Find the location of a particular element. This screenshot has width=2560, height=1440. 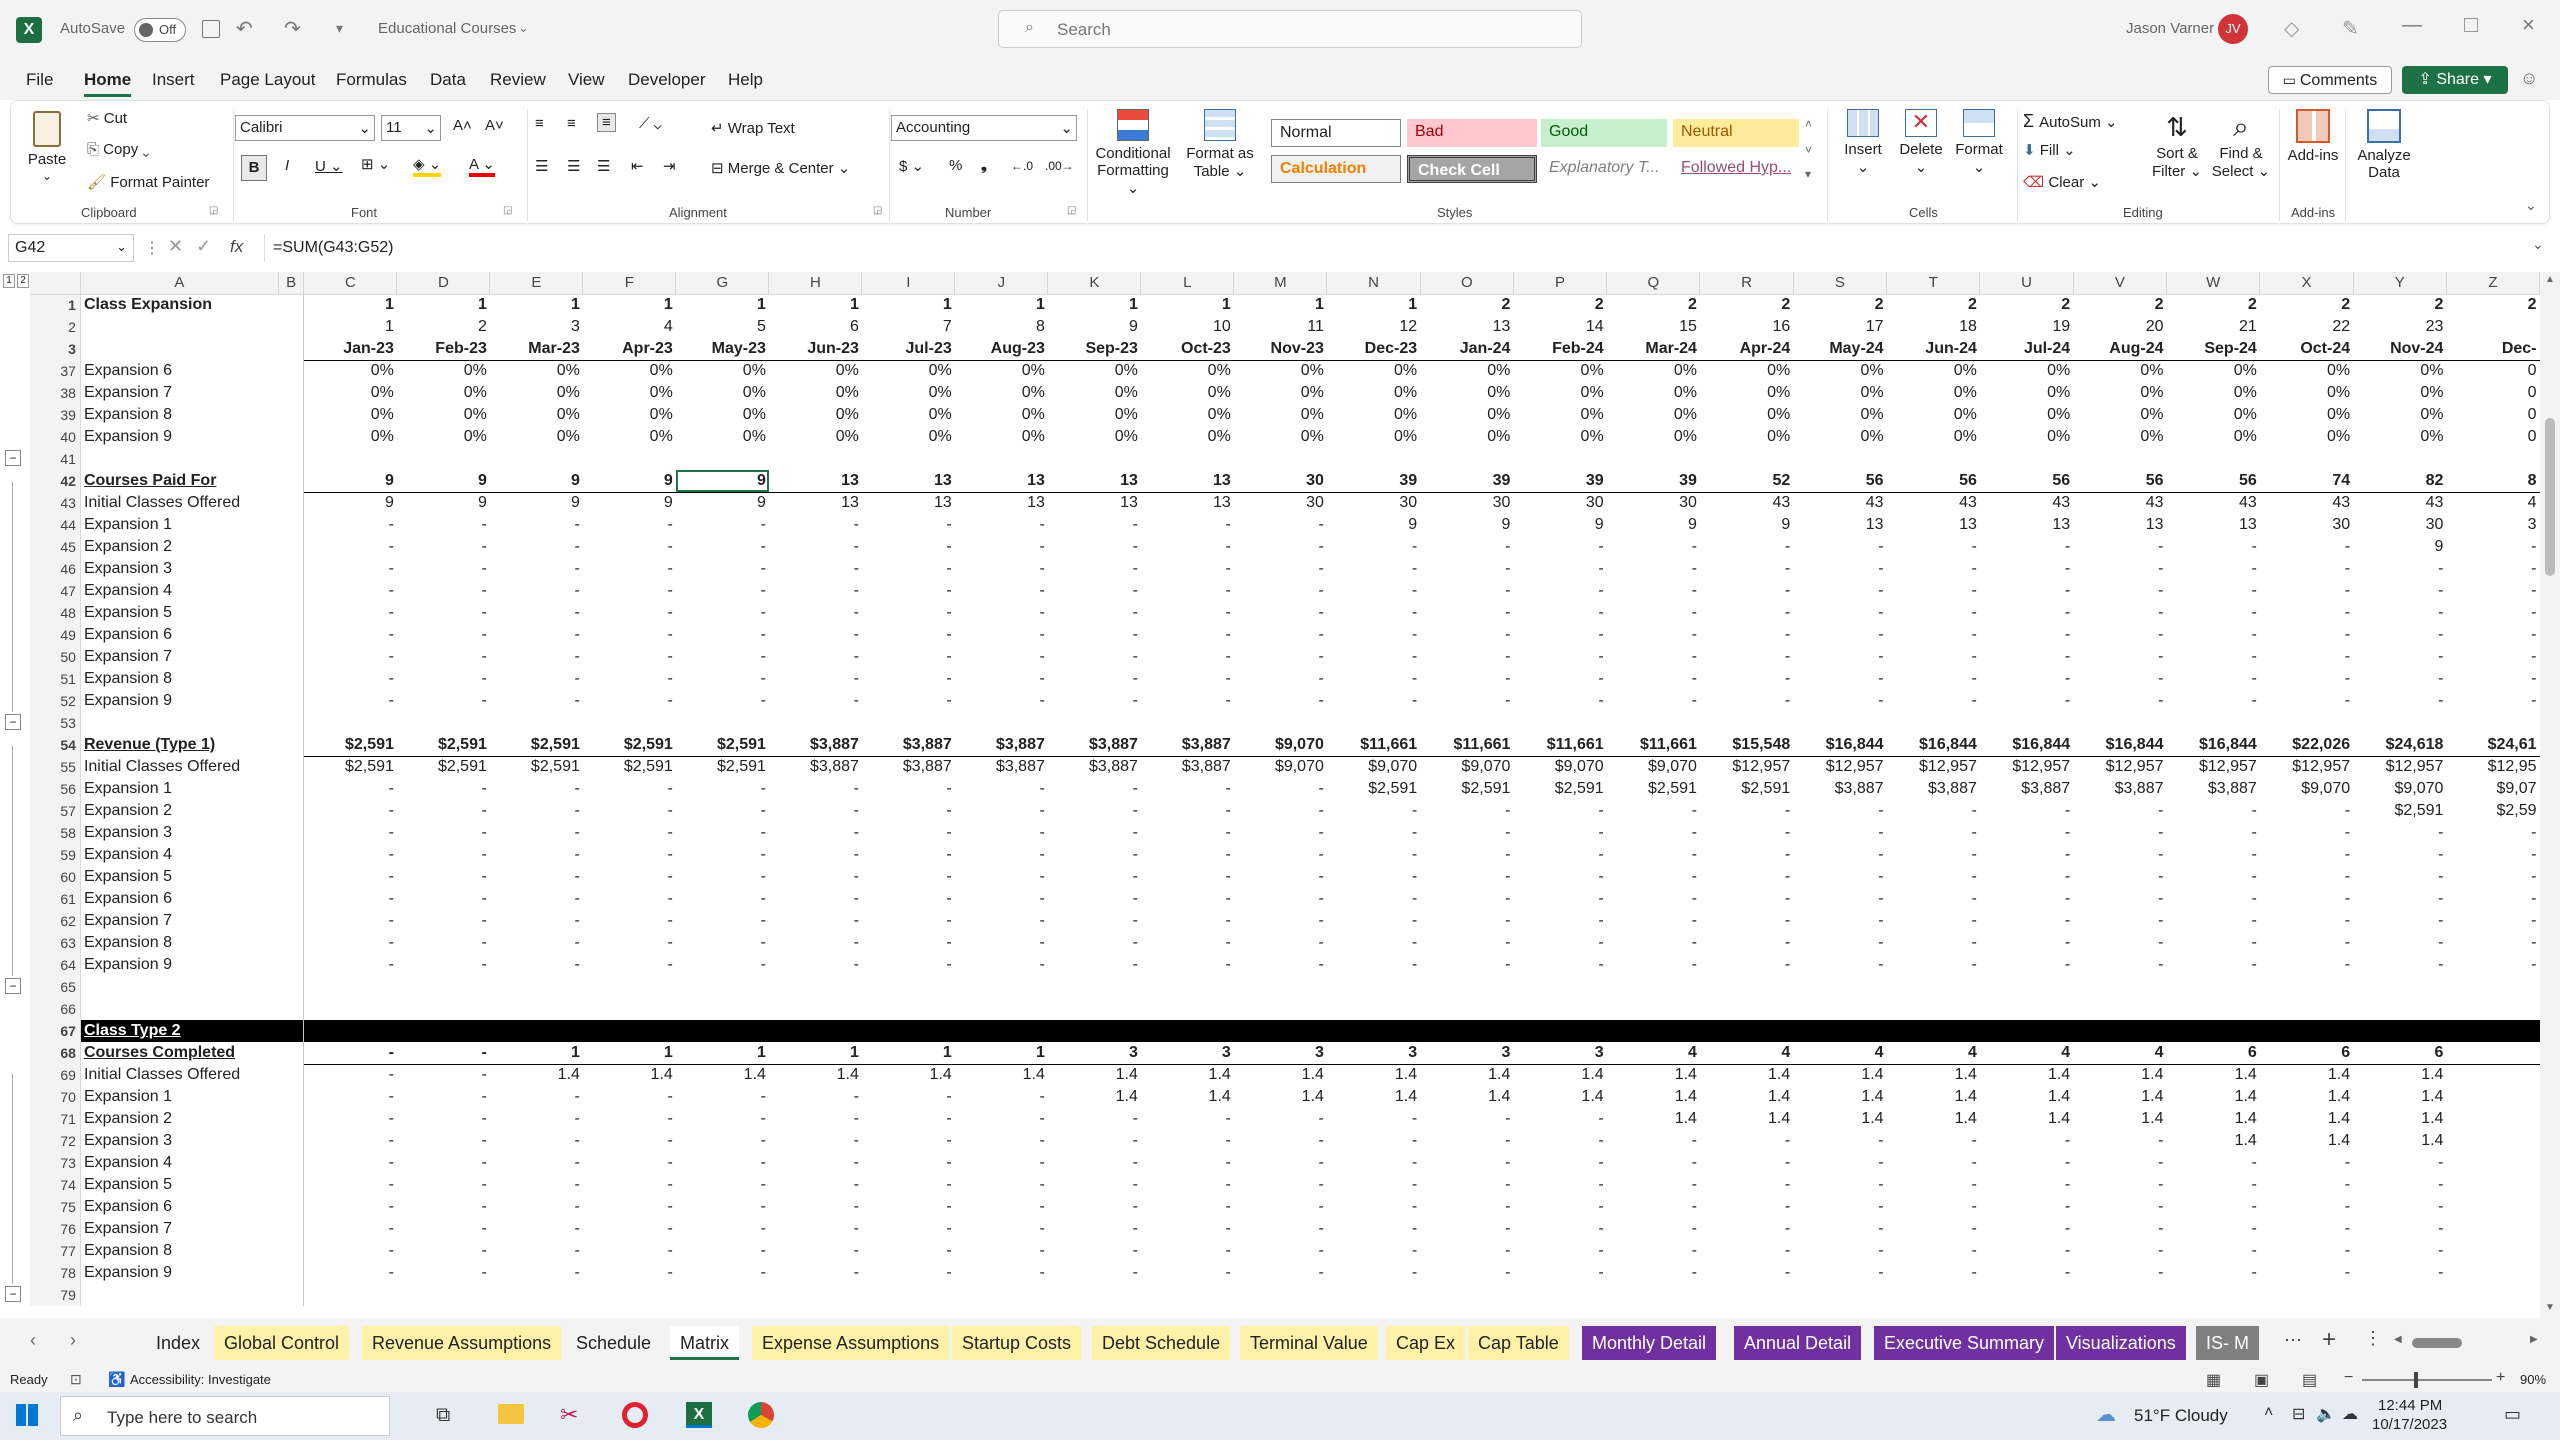

cell: 39 is located at coordinates (1373, 481).